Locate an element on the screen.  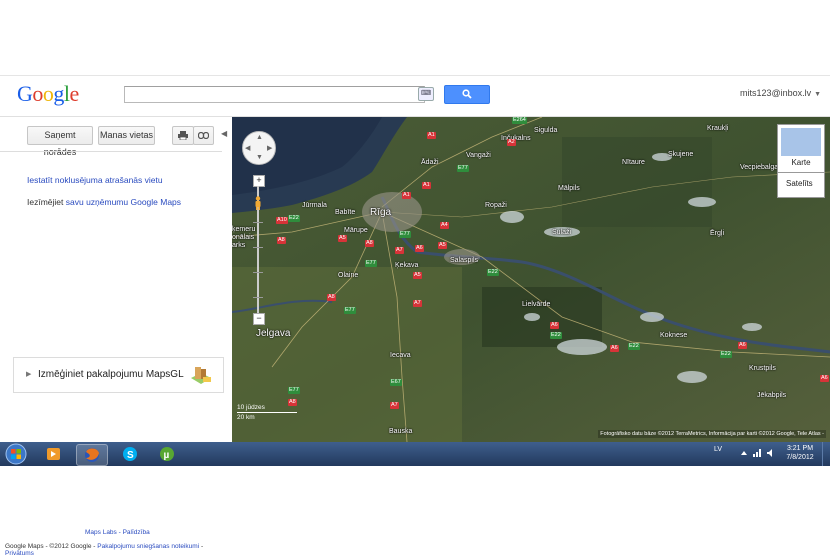
footer-labs-help: Maps Labs - Palīdzība is located at coordinates (117, 532).